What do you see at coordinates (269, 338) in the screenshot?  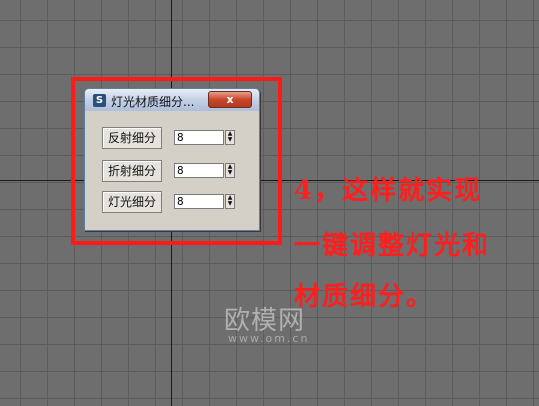 I see `watermark-url: www.om.cn` at bounding box center [269, 338].